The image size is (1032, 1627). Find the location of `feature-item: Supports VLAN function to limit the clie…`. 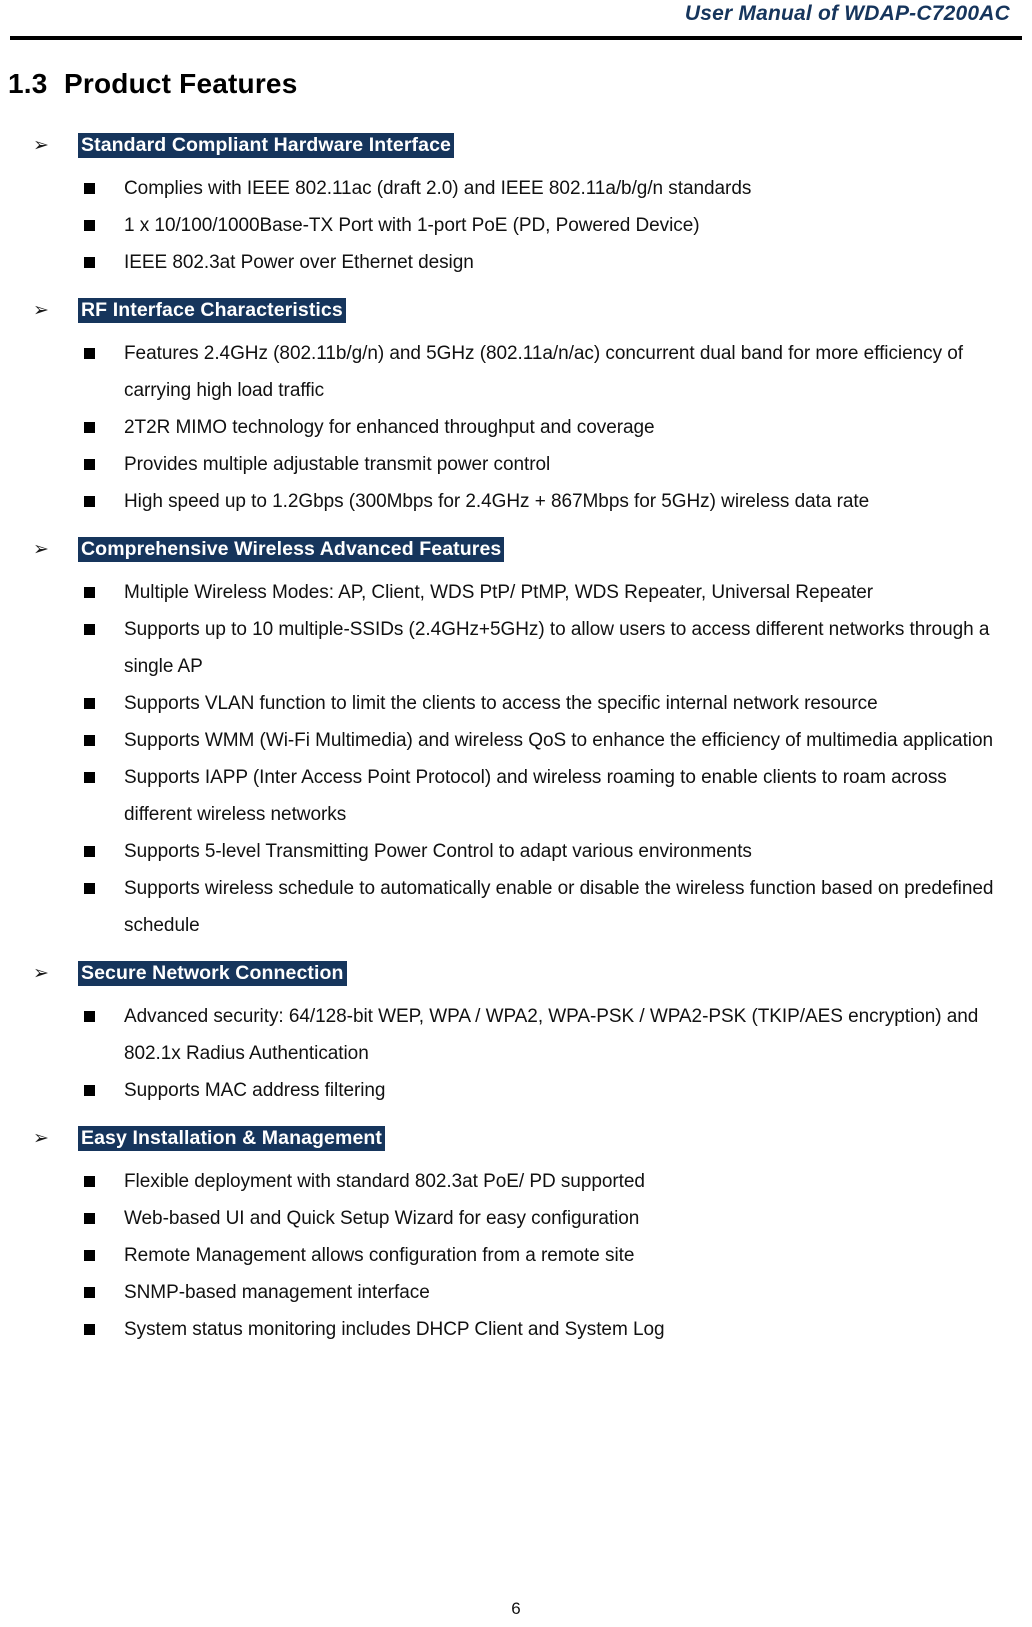

feature-item: Supports VLAN function to limit the clie… is located at coordinates (516, 703).